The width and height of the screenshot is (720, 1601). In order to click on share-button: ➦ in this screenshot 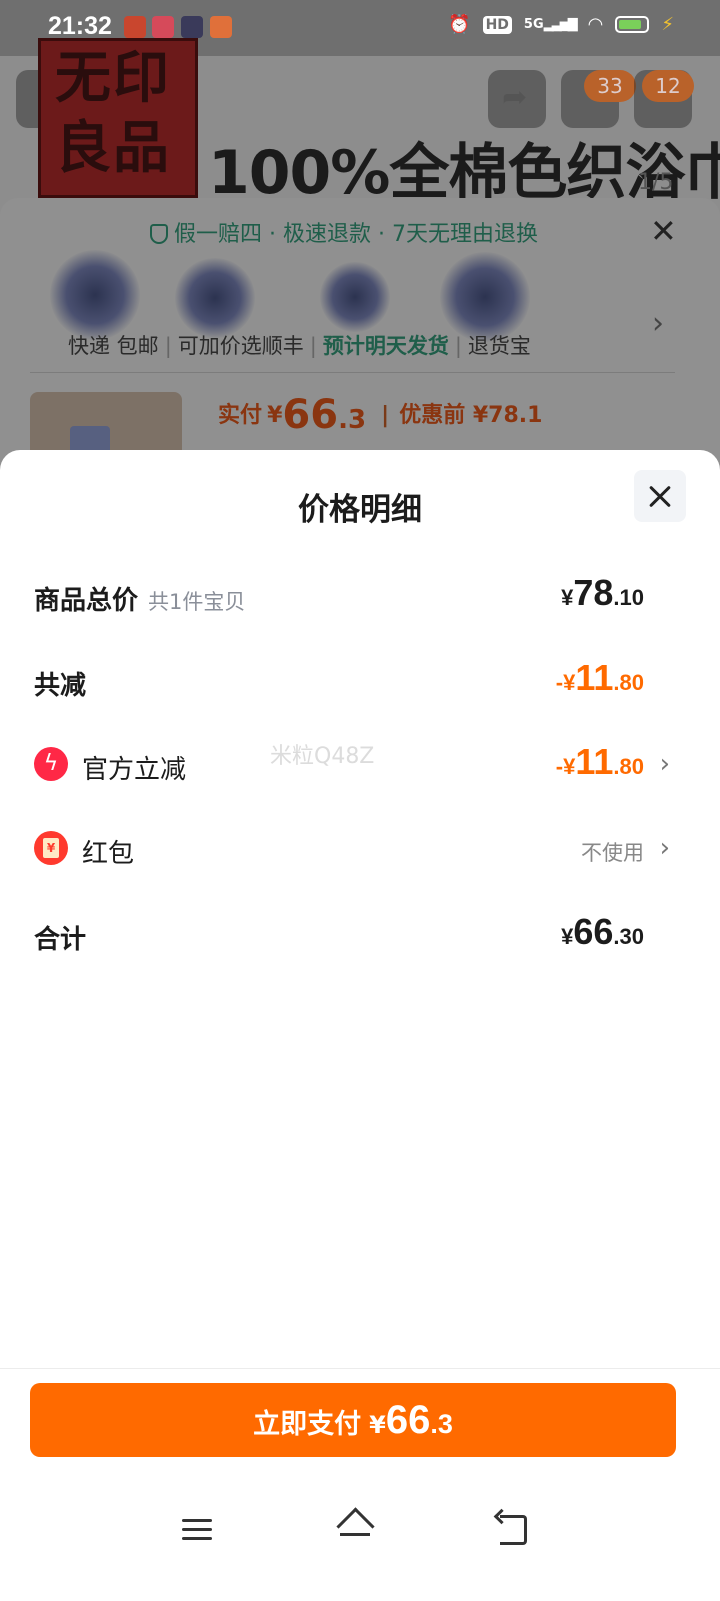, I will do `click(517, 99)`.